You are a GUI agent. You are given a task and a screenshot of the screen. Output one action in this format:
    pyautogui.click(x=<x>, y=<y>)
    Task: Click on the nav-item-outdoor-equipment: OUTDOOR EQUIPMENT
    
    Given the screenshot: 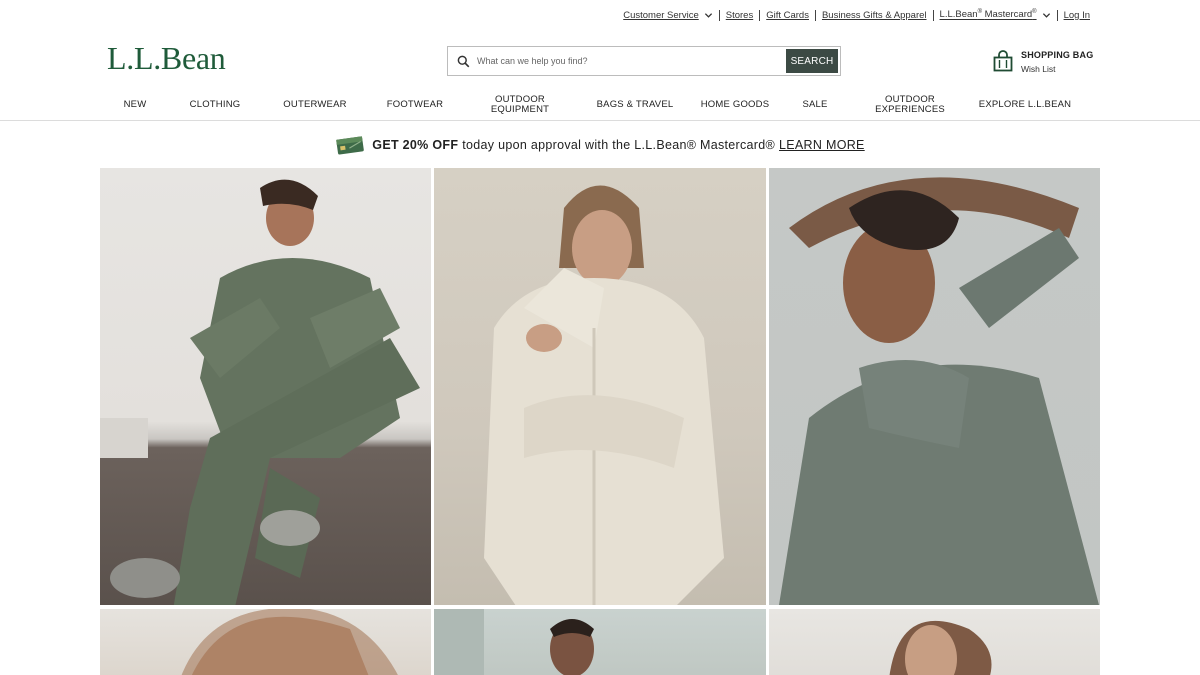 What is the action you would take?
    pyautogui.click(x=520, y=105)
    